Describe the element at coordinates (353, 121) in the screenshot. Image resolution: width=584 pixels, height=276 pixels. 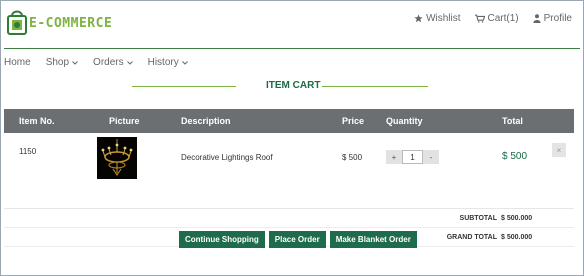
I see `header-price: Price` at that location.